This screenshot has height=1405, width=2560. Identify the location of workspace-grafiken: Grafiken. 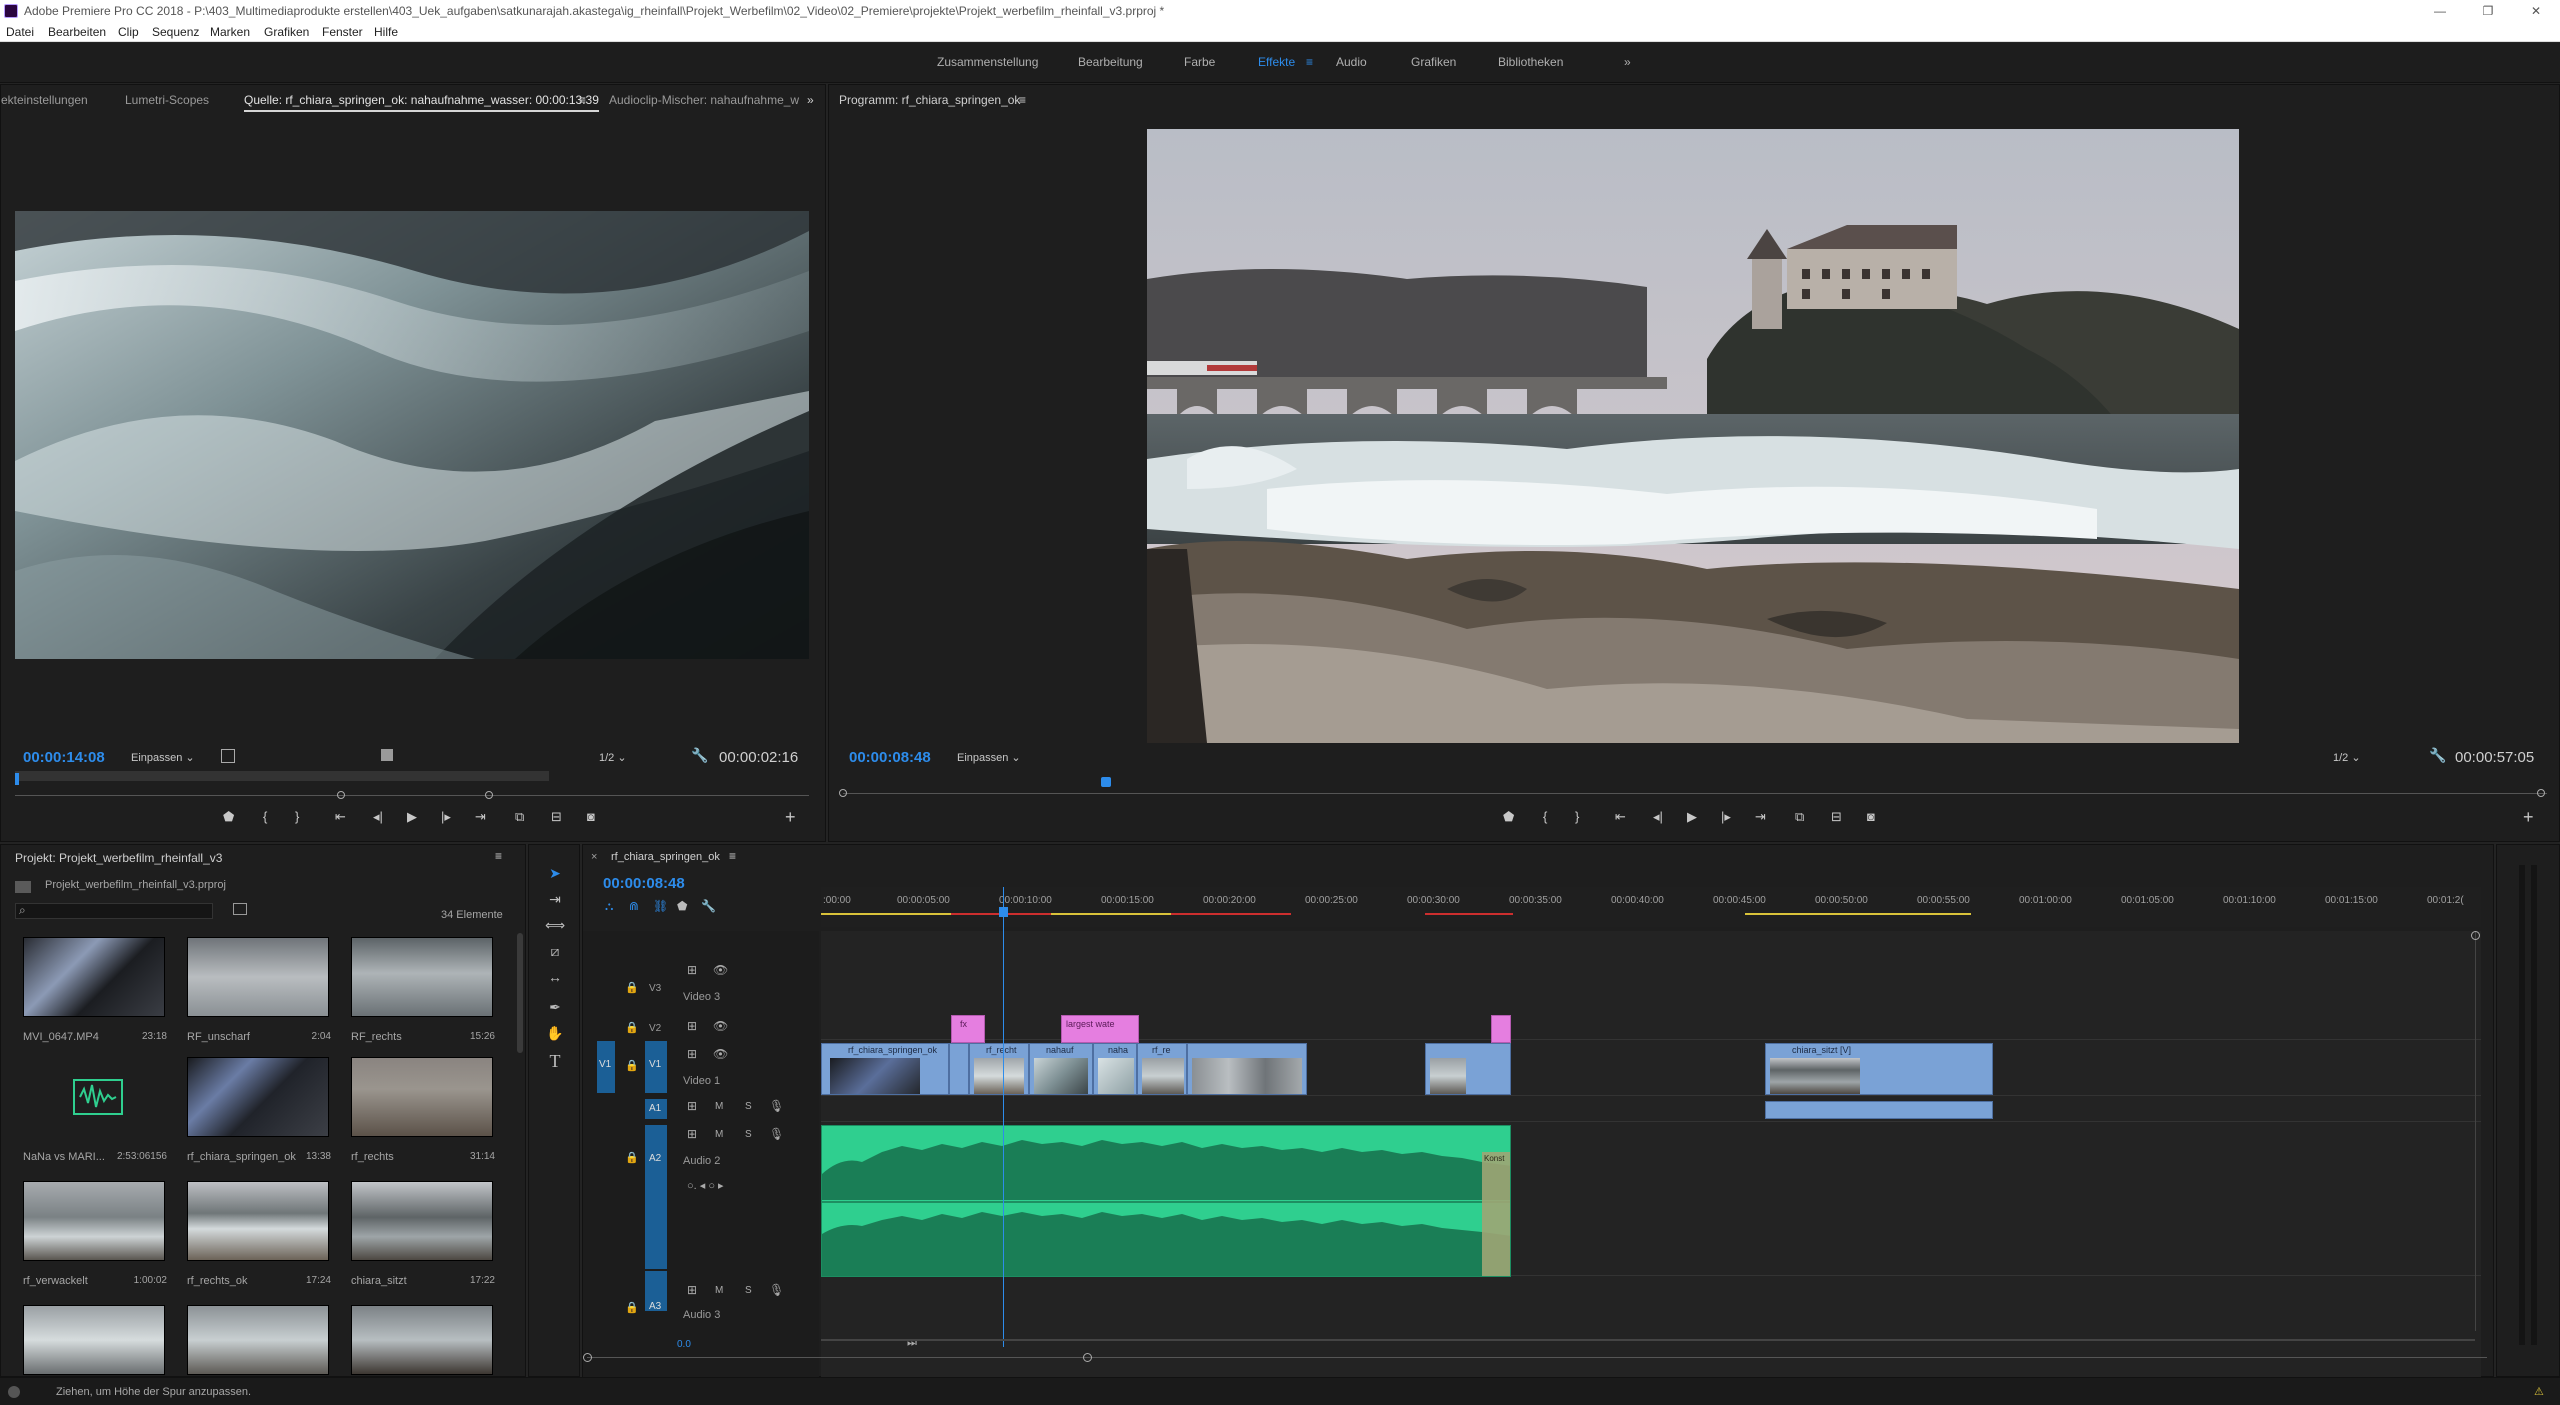
(1433, 62).